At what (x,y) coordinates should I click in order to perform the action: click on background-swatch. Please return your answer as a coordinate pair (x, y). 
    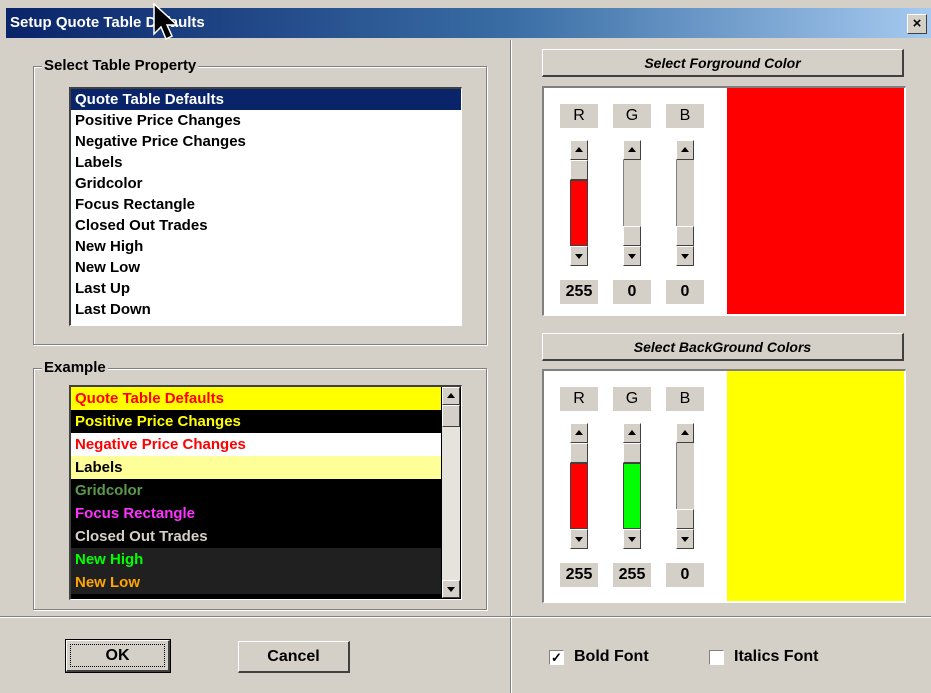
    Looking at the image, I should click on (815, 486).